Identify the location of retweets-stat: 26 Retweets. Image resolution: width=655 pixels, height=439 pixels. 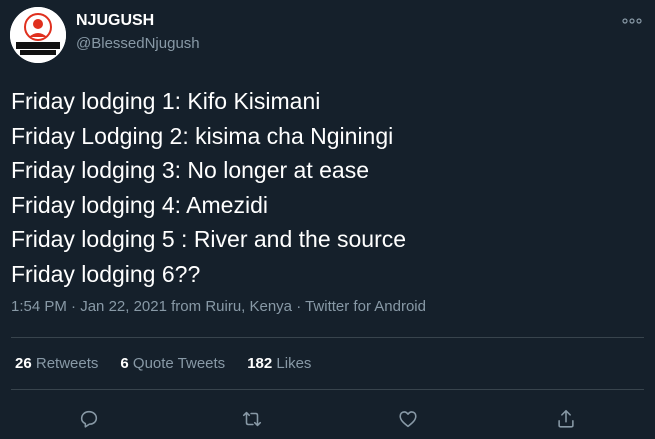
(56, 363).